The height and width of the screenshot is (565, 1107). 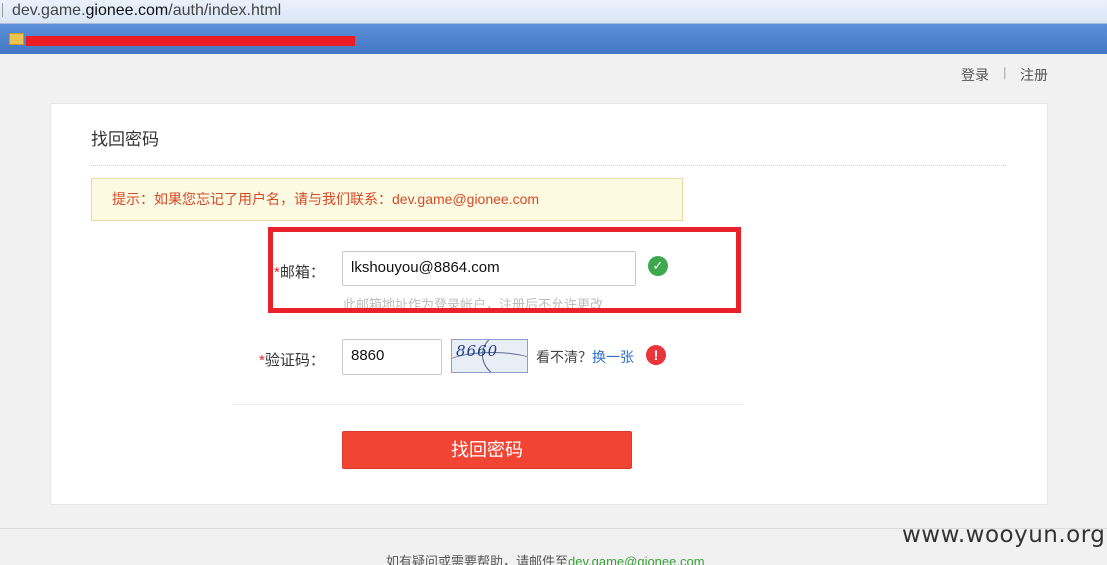 I want to click on browser-address-bar: dev.game.gionee.com/auth/index.html, so click(x=553, y=12).